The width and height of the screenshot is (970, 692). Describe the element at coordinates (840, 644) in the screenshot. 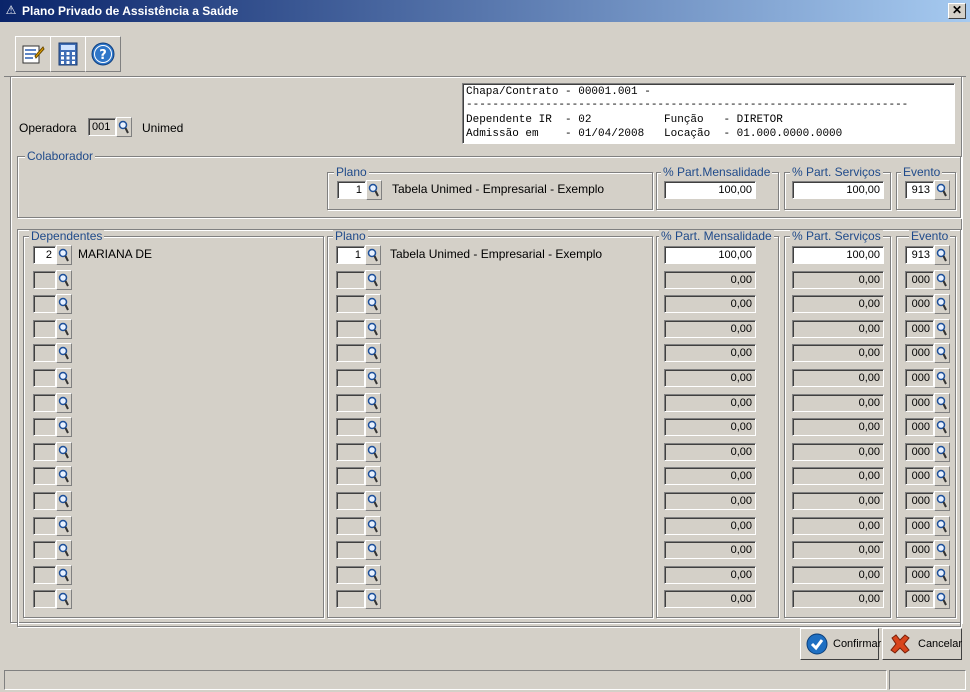

I see `confirm-button: Confirmar` at that location.